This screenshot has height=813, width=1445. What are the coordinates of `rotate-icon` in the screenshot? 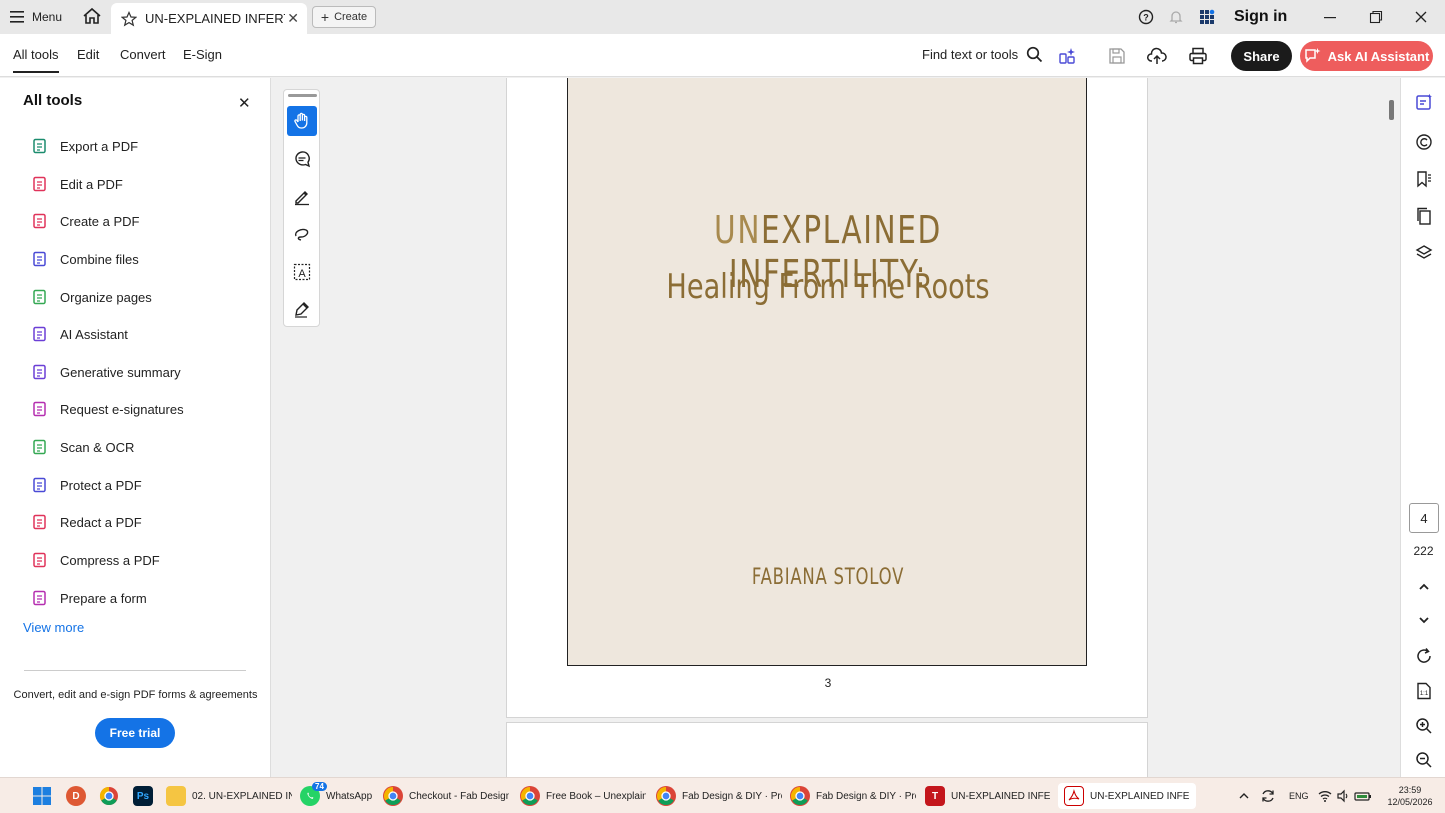 It's located at (1424, 656).